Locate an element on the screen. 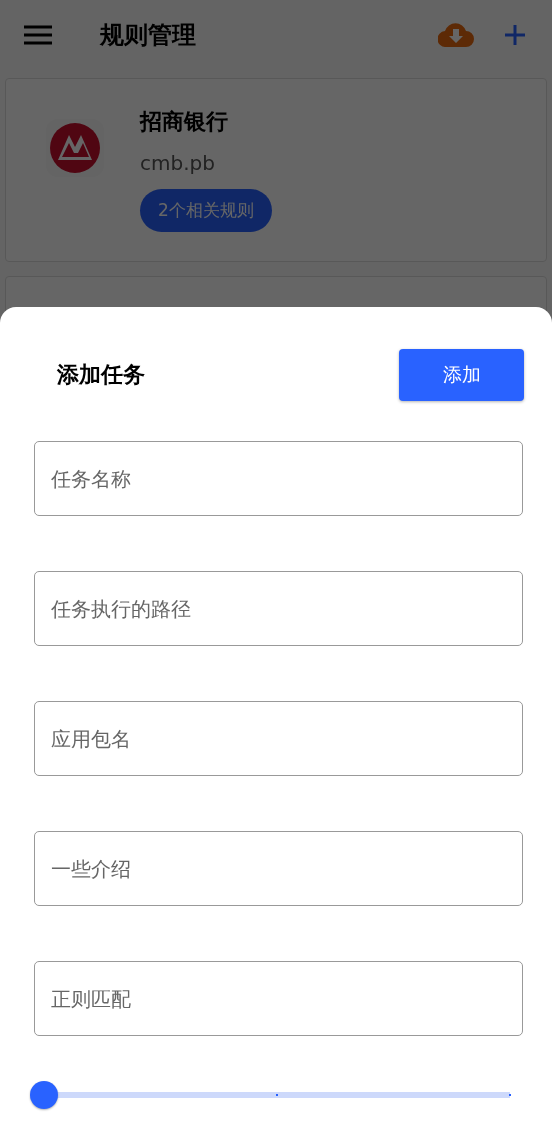 The image size is (552, 1145). input-field: 任务执行的路径 is located at coordinates (278, 608).